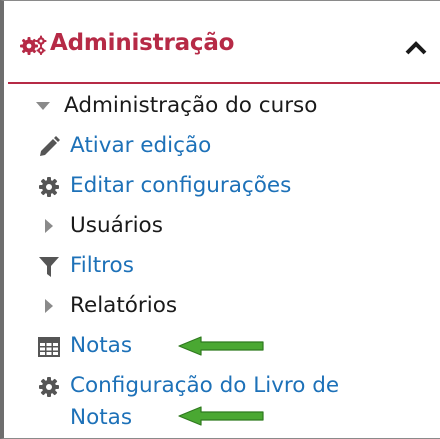  Describe the element at coordinates (49, 267) in the screenshot. I see `filter-icon` at that location.